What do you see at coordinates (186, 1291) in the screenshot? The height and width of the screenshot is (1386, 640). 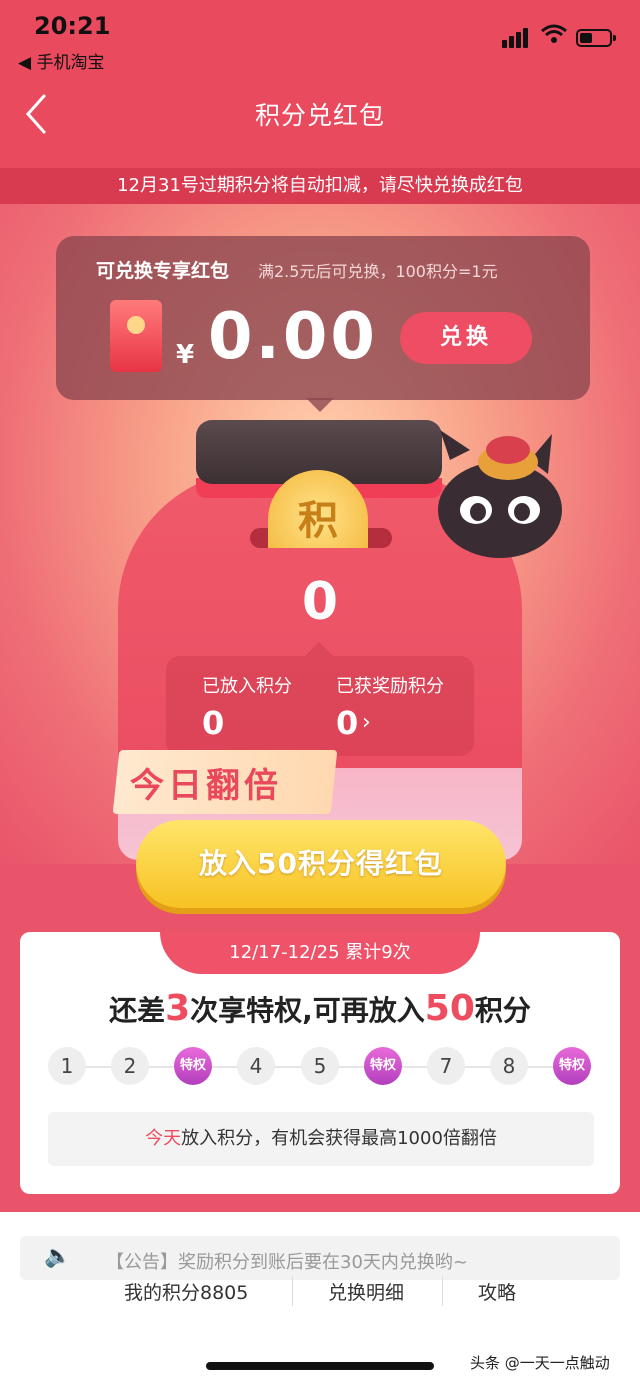 I see `my-points-link: 我的积分8805` at bounding box center [186, 1291].